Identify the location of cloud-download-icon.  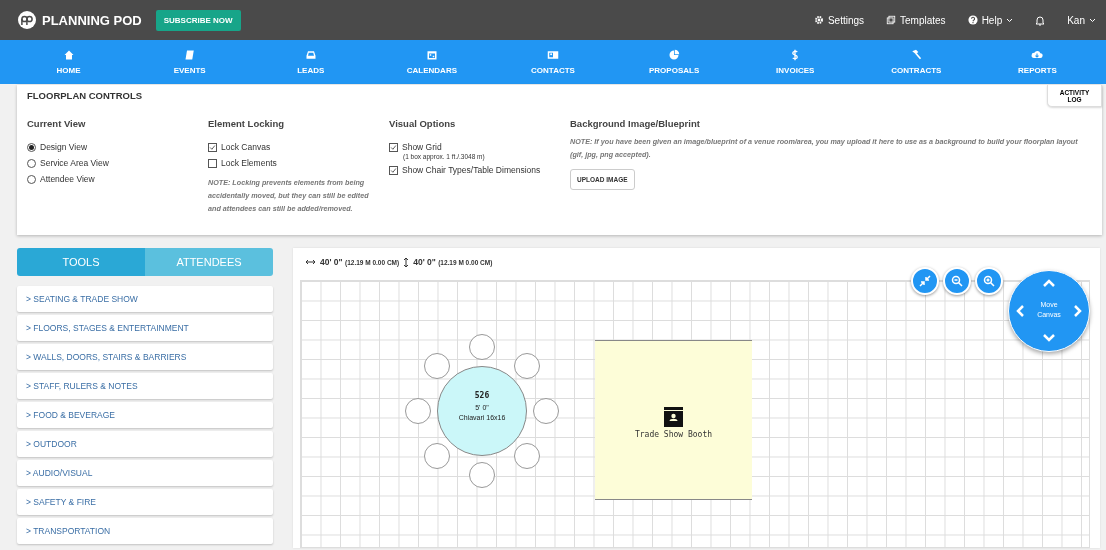
(1037, 55).